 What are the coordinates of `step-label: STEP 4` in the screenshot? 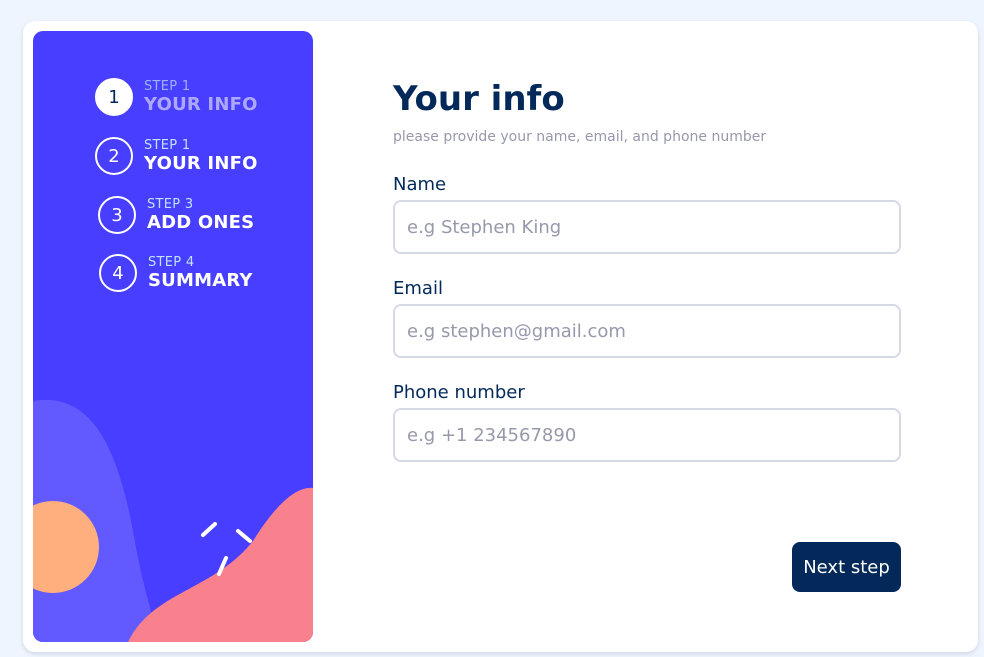 It's located at (171, 262).